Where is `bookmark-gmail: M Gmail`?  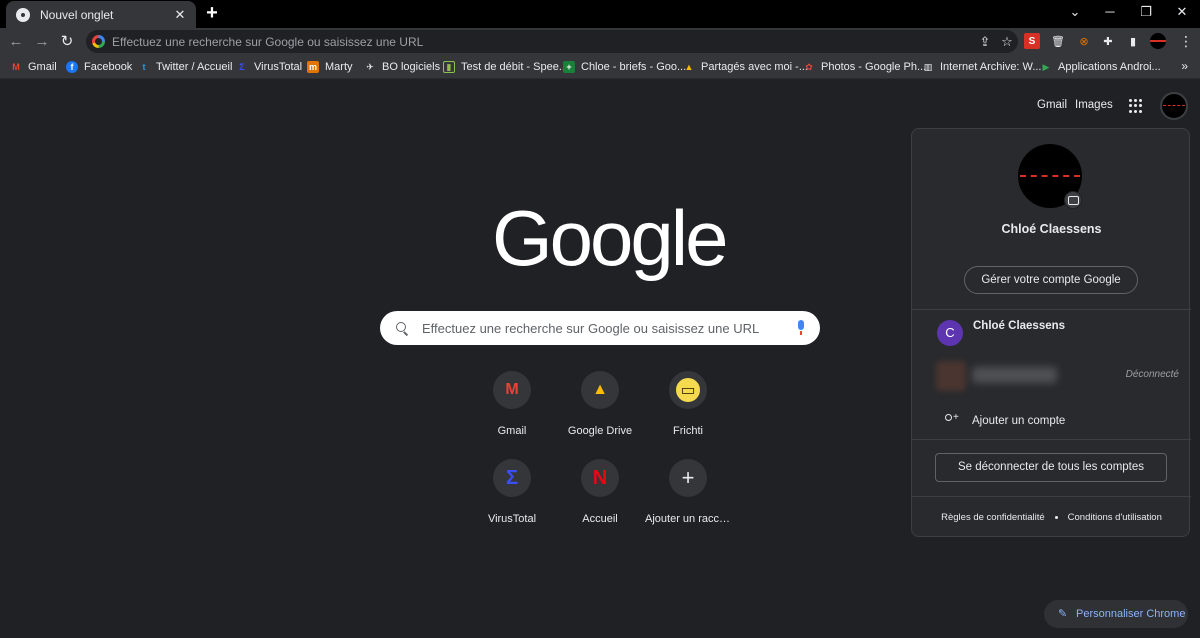 bookmark-gmail: M Gmail is located at coordinates (33, 67).